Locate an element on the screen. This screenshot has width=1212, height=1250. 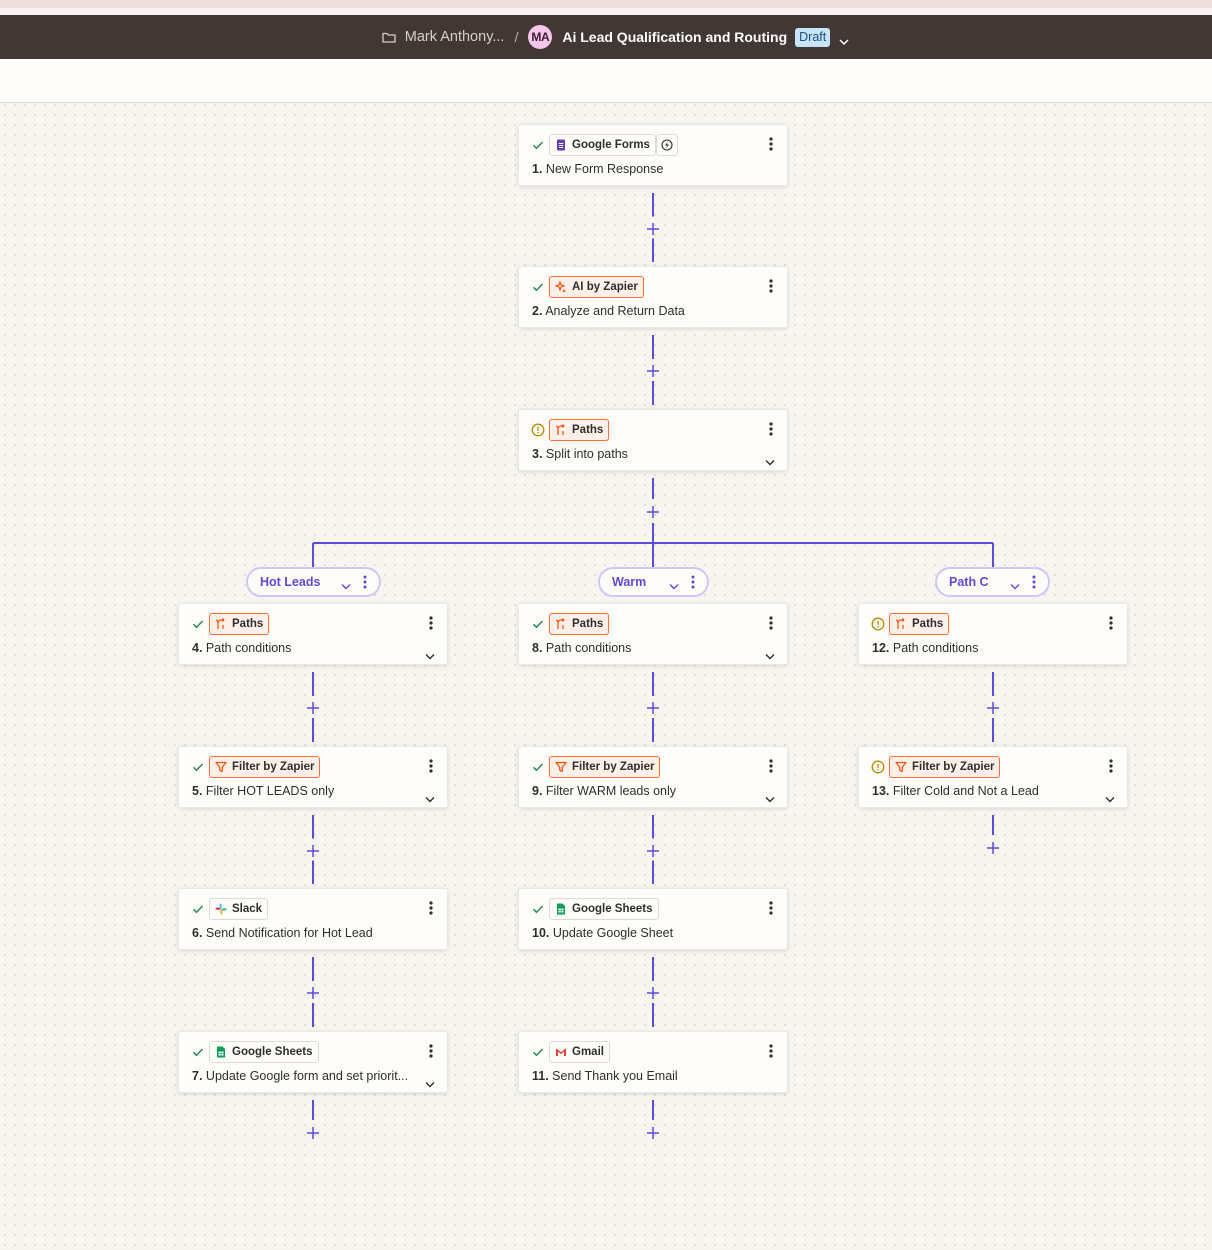
step-card-5: Filter by Zapier 5. Filter HOT LEADS only is located at coordinates (313, 777).